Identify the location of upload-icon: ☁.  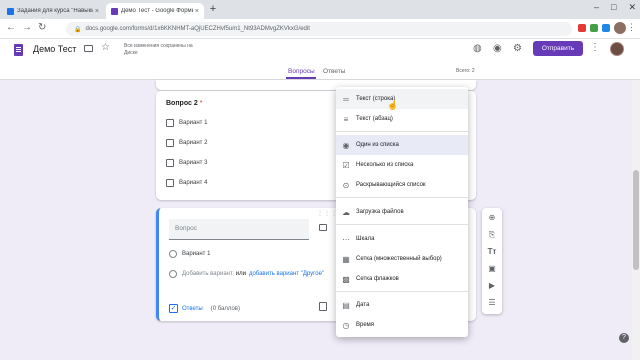
(346, 212).